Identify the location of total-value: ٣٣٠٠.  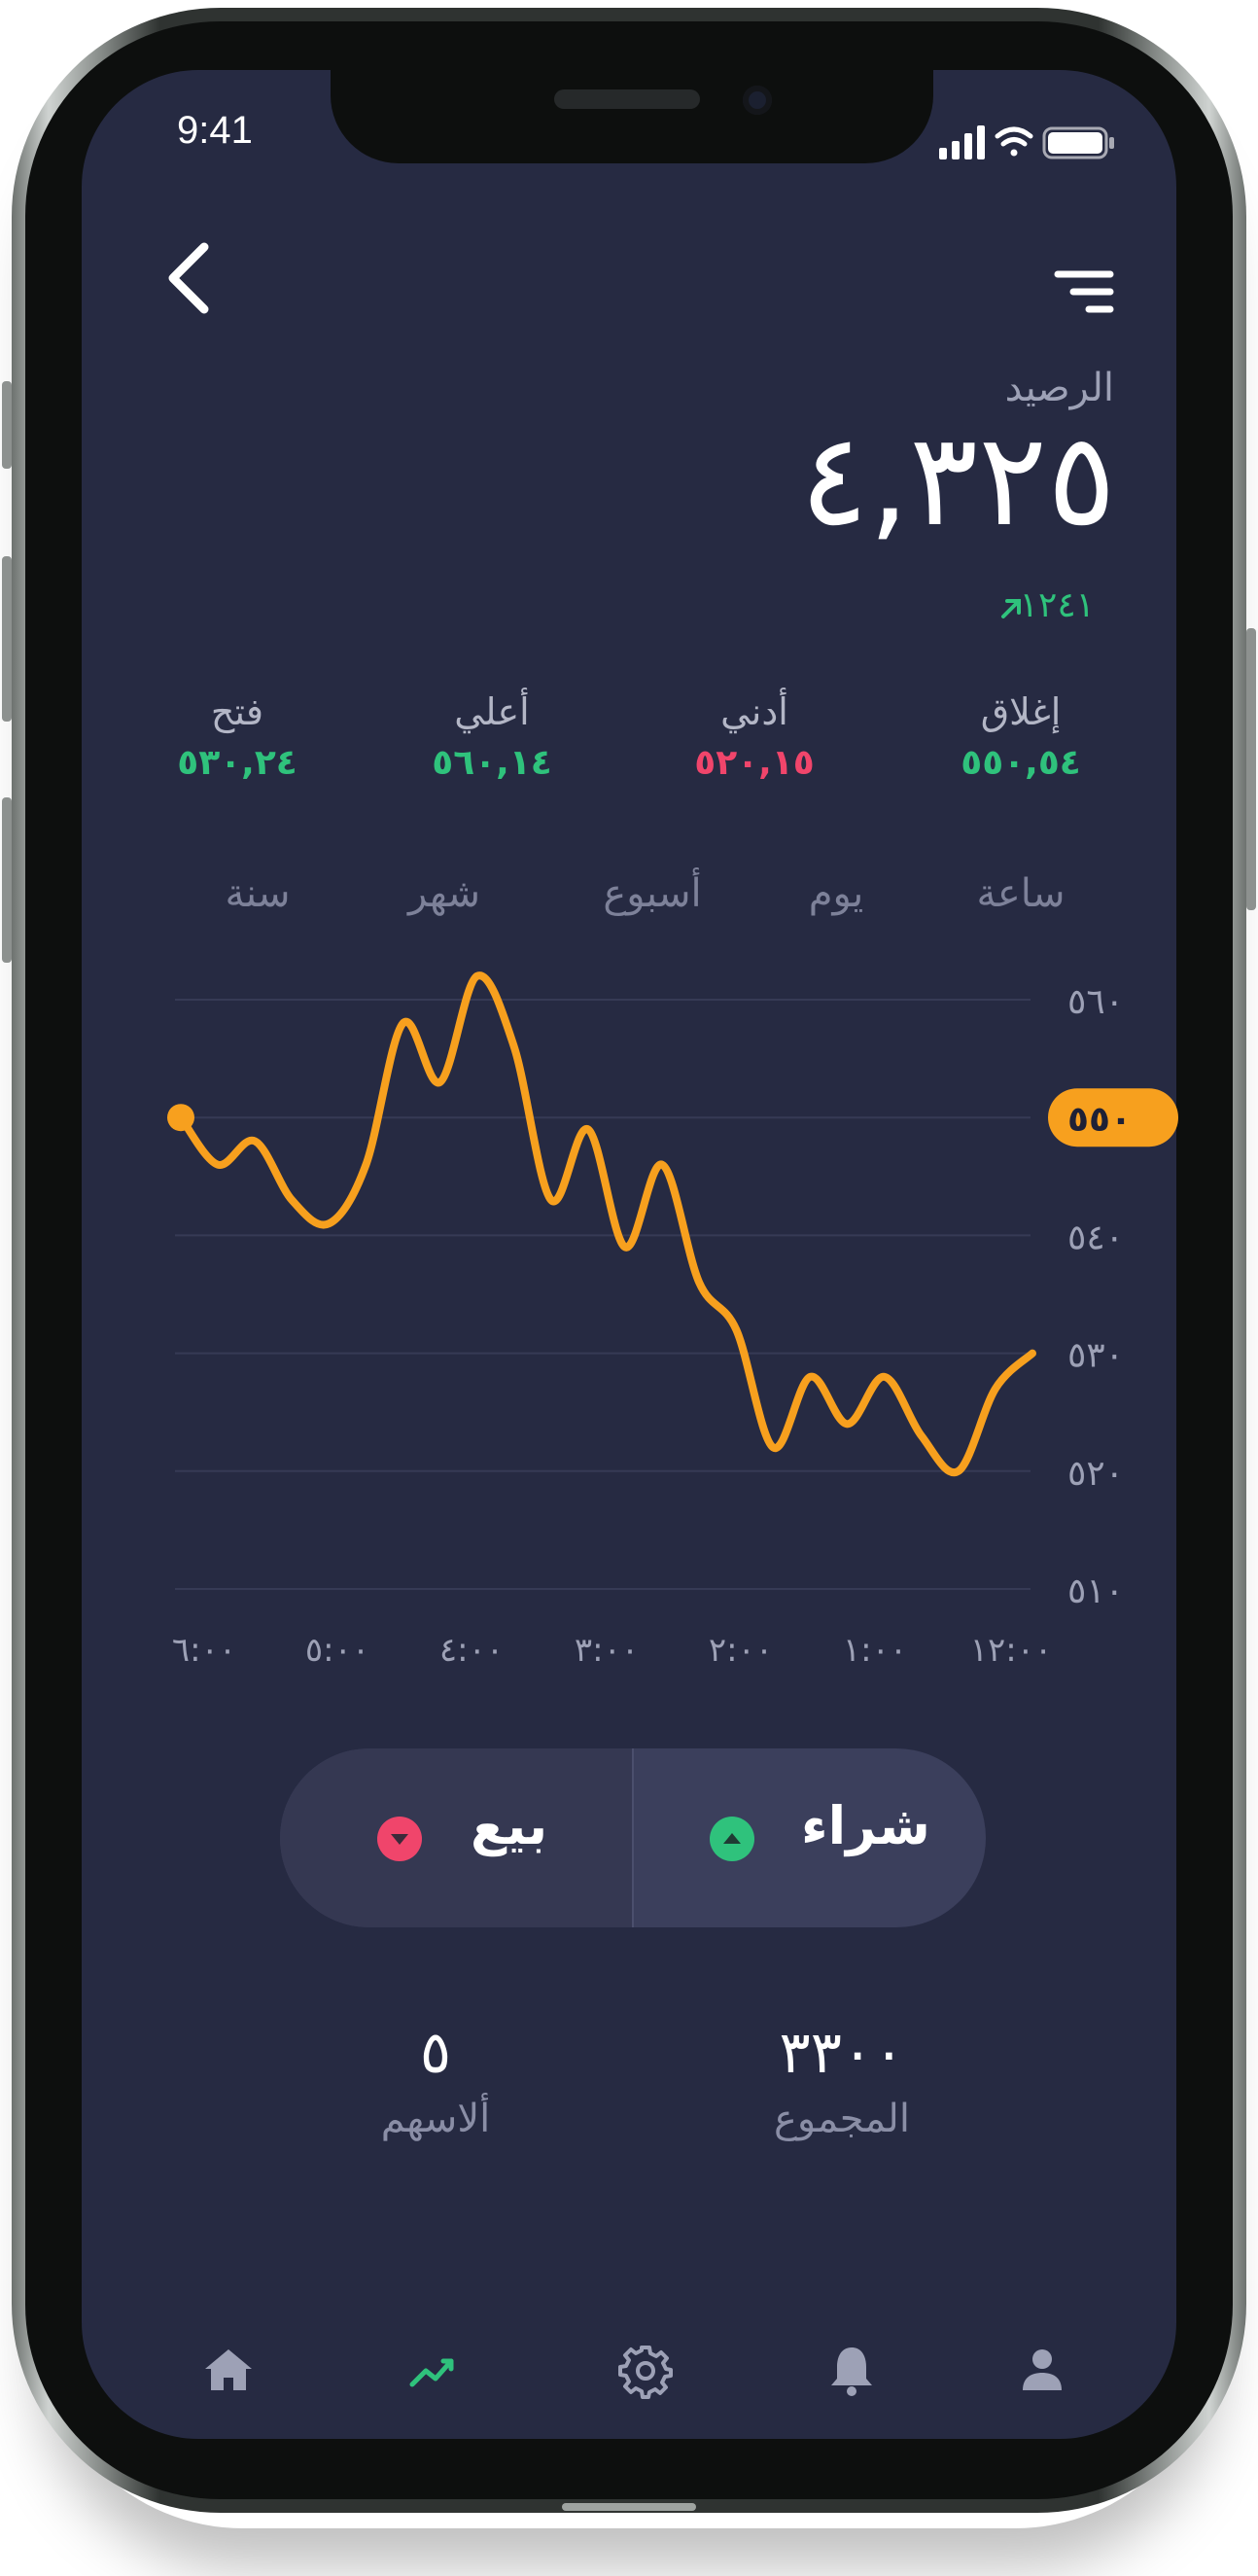
(842, 2053).